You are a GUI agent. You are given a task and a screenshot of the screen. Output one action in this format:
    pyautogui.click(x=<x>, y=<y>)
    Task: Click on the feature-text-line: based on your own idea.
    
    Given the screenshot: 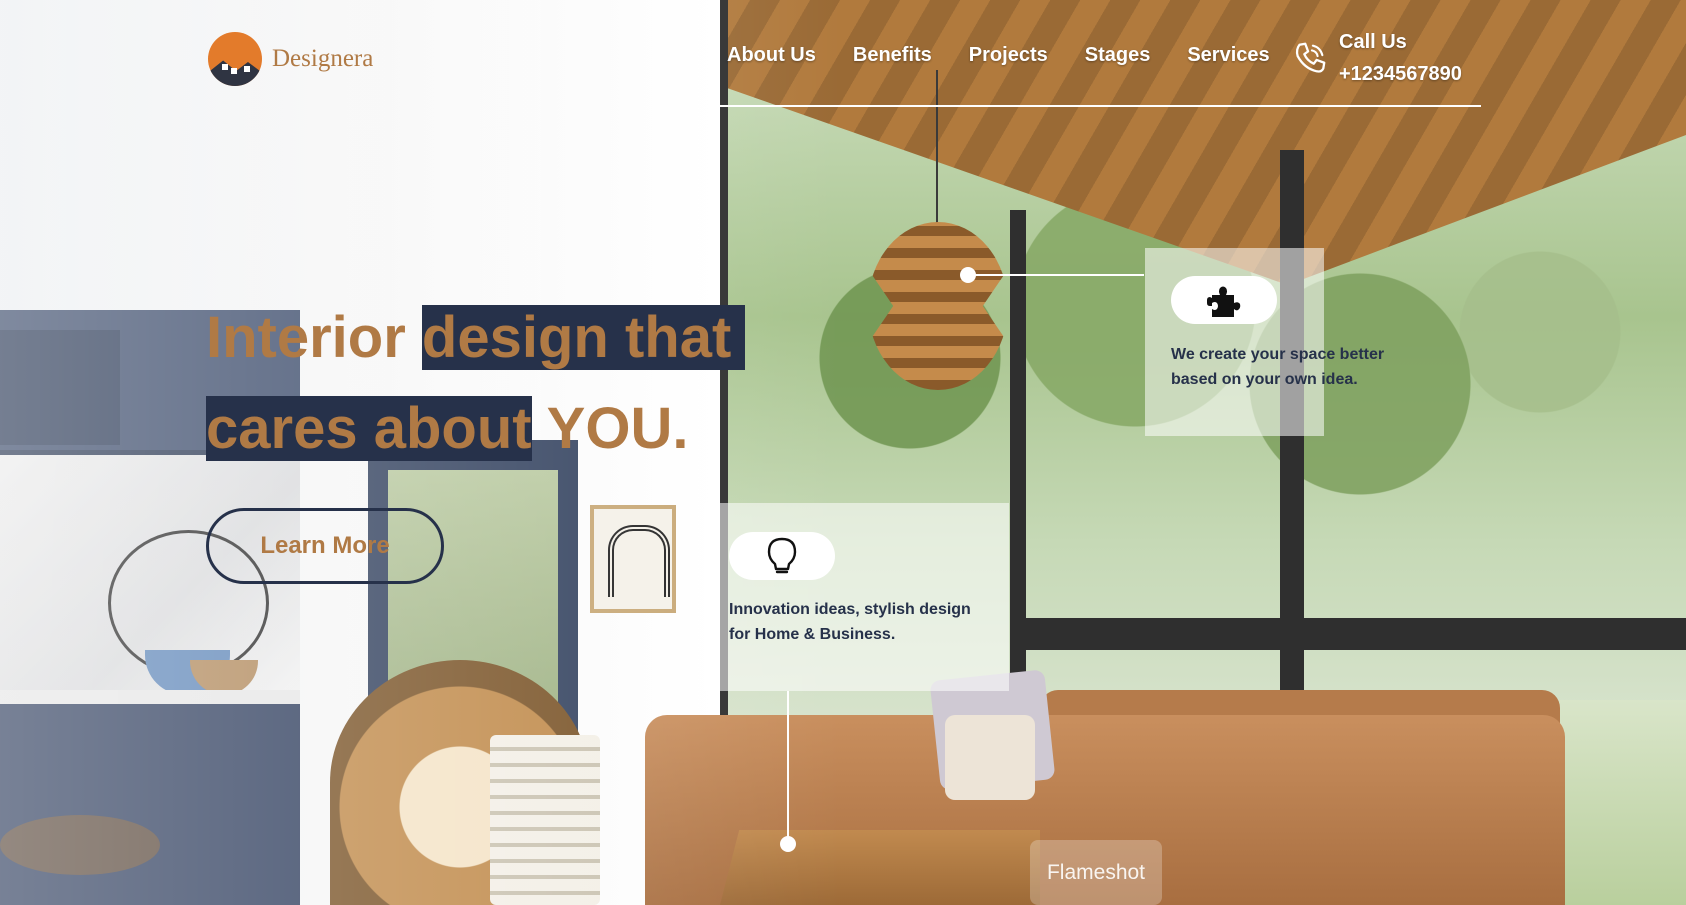 What is the action you would take?
    pyautogui.click(x=1264, y=379)
    